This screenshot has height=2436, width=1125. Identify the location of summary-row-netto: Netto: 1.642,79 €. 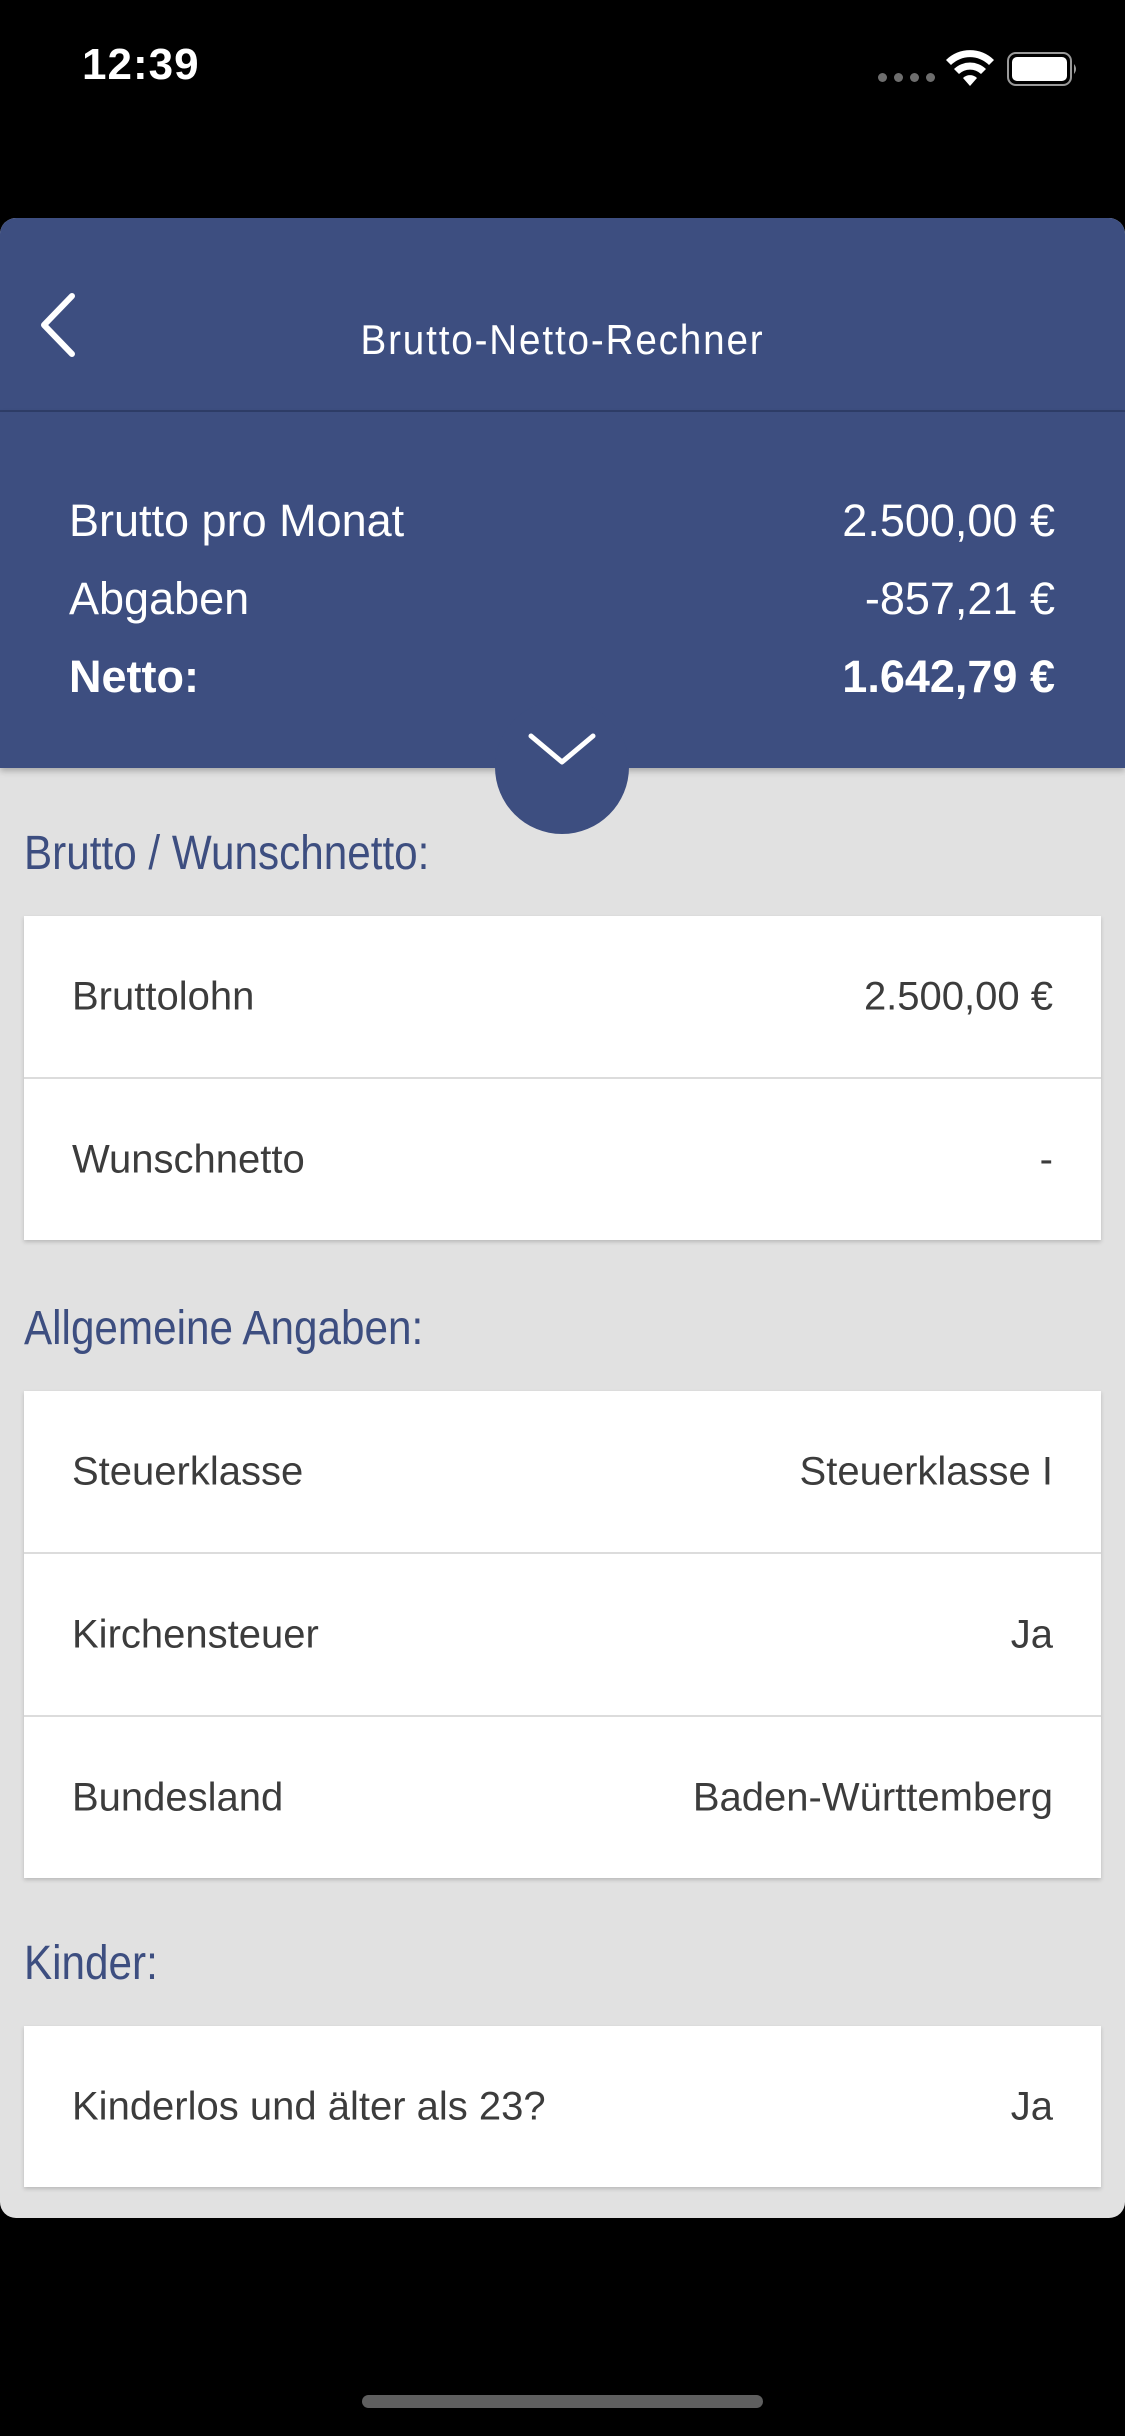
(562, 677).